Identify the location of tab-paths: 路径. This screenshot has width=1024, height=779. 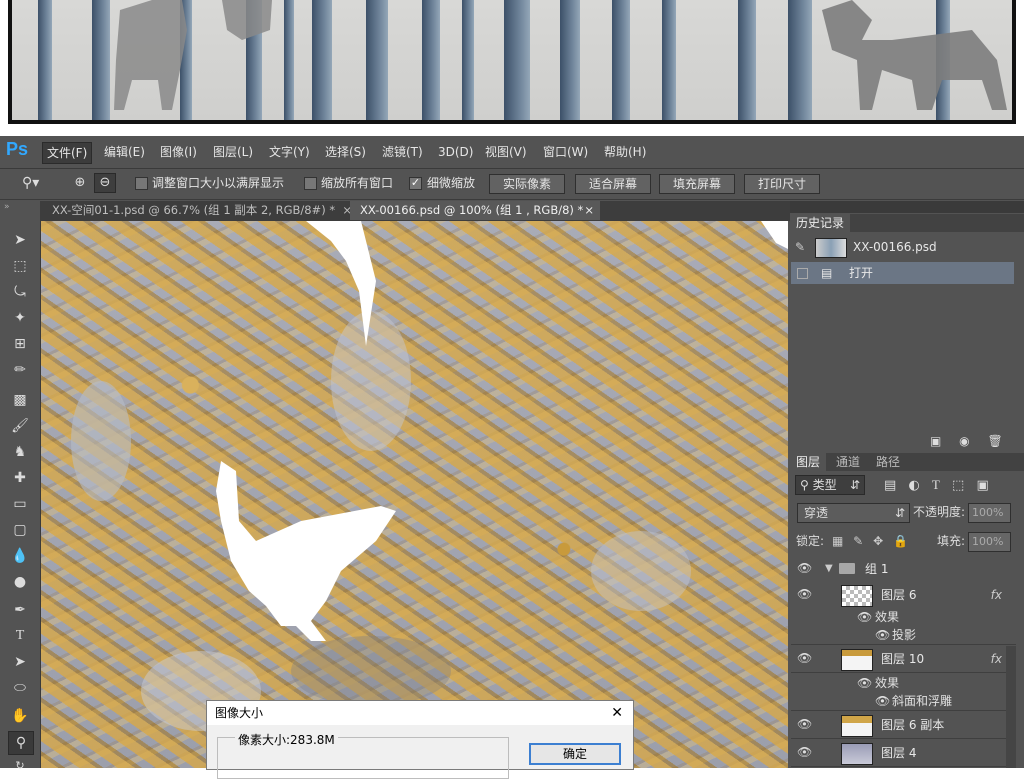
(888, 462).